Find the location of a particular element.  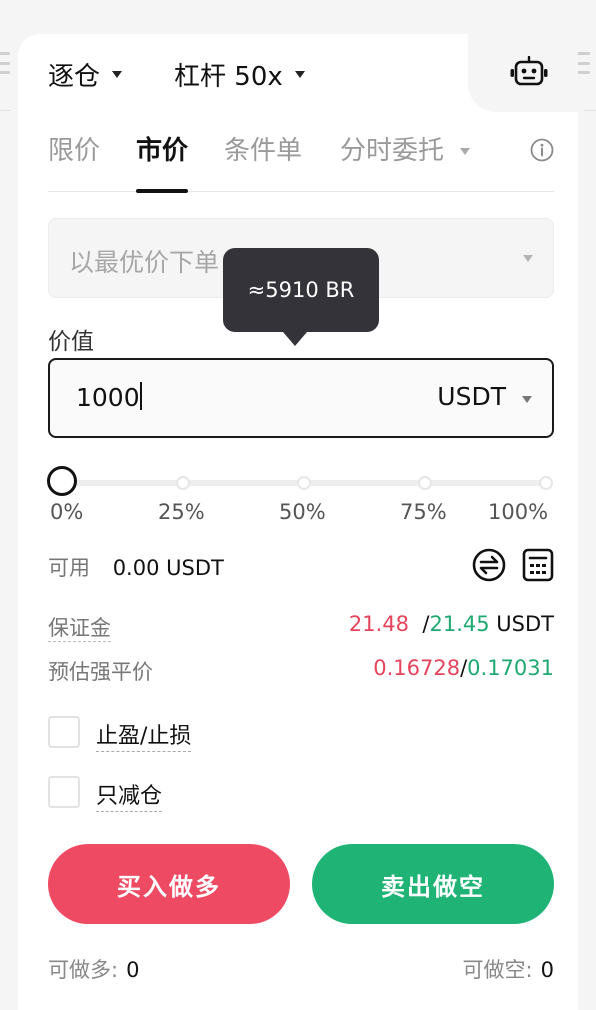

value-amount: 1000 is located at coordinates (108, 397).